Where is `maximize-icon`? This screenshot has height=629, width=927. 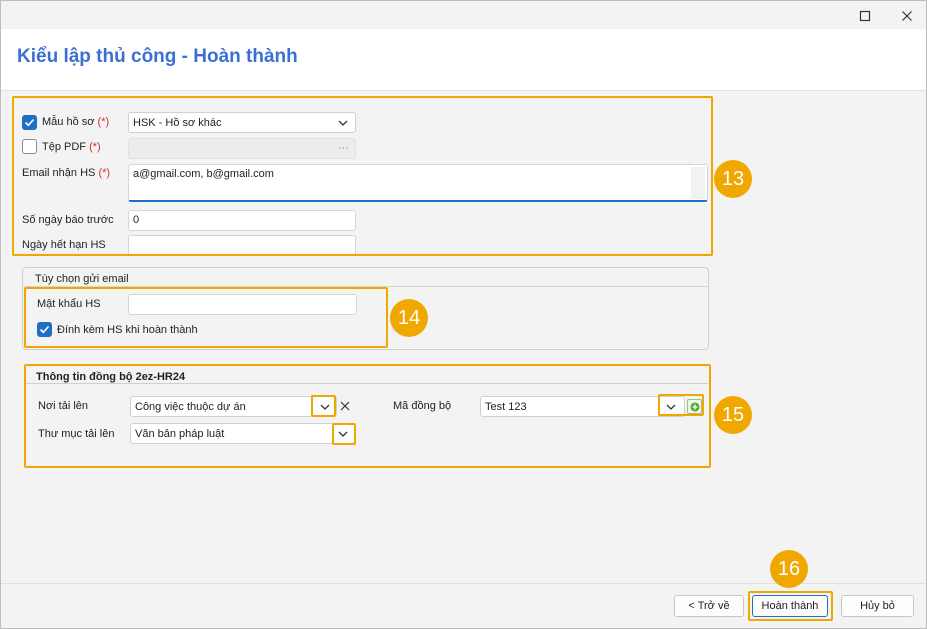
maximize-icon is located at coordinates (865, 16).